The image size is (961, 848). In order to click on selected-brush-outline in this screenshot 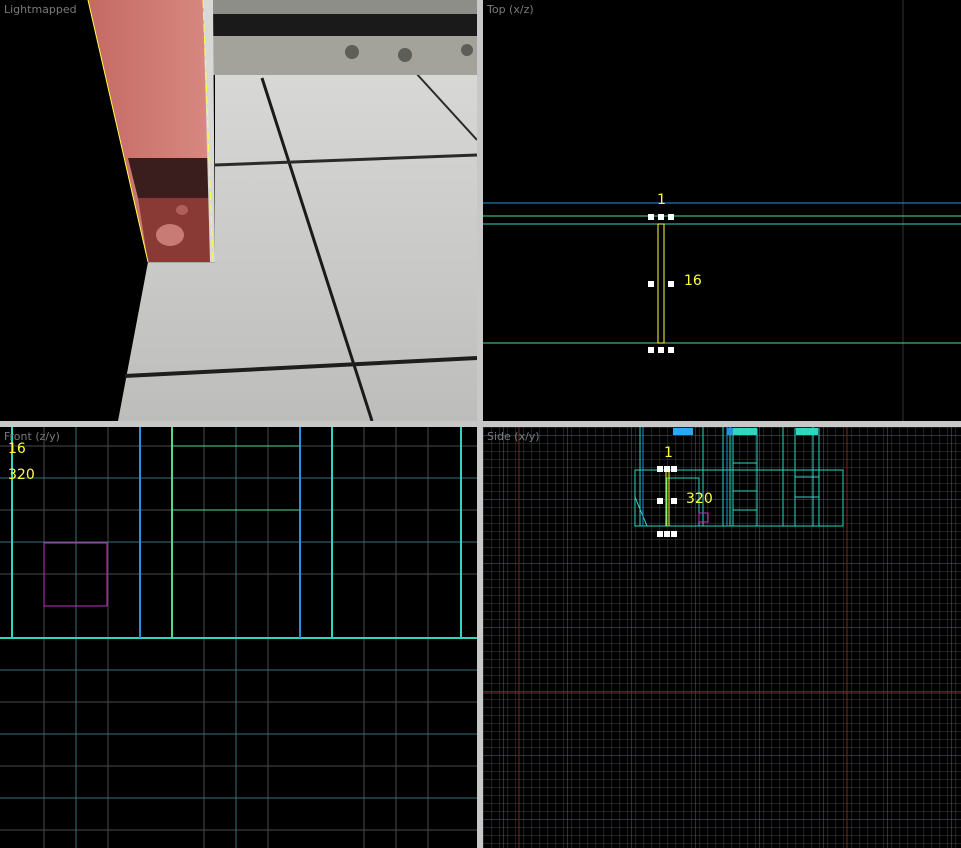, I will do `click(661, 283)`.